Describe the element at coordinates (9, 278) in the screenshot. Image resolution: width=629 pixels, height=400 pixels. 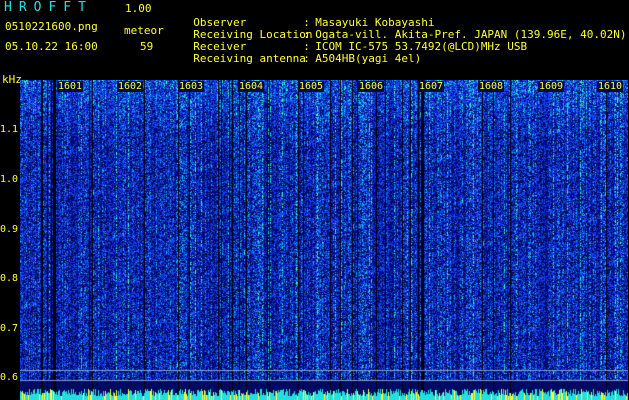
I see `y-tick-0-8: 0.8` at that location.